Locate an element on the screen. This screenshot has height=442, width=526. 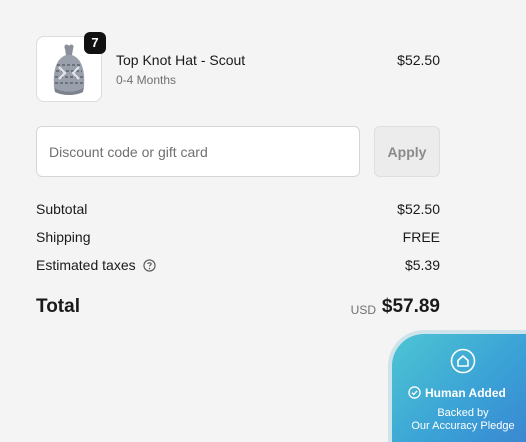
badge-line-1: Backed by is located at coordinates (463, 413).